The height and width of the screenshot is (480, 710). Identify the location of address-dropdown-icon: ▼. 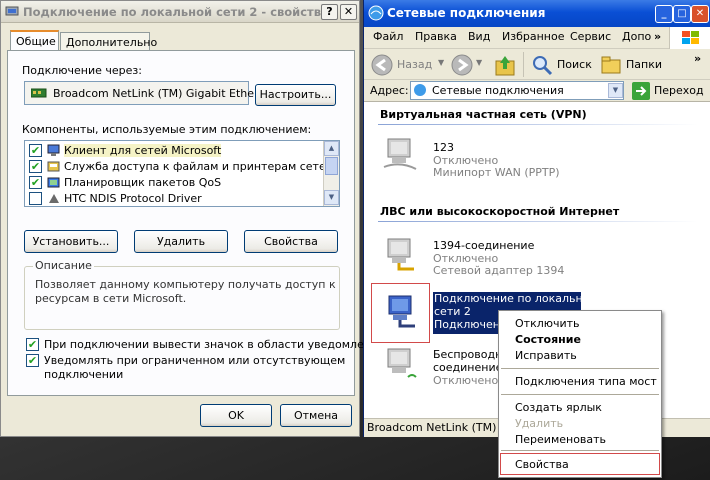
(615, 90).